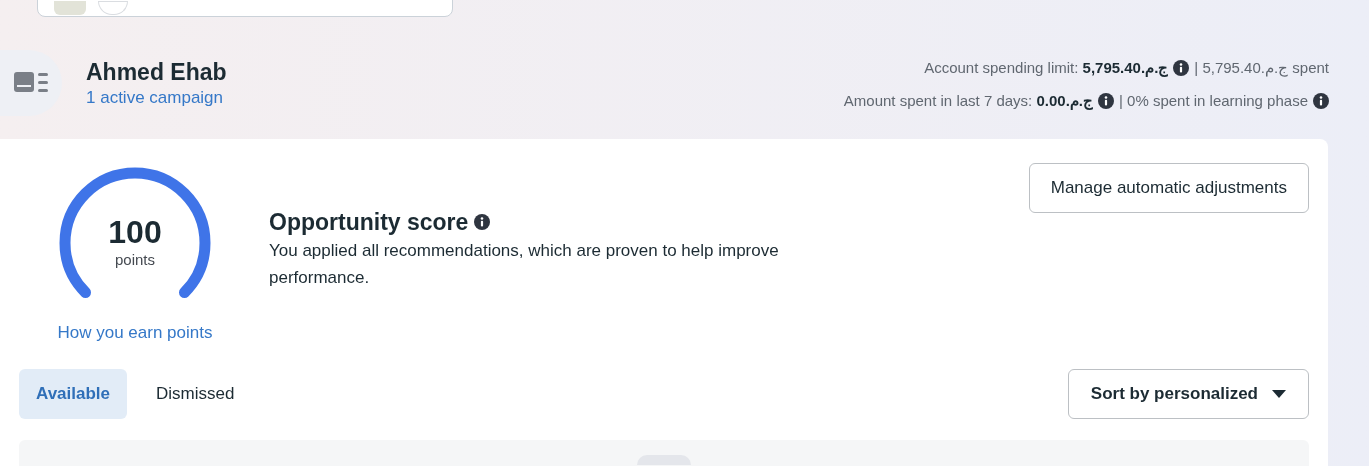  What do you see at coordinates (1261, 68) in the screenshot?
I see `spending-detail: | ج.م.5,795.40 spent` at bounding box center [1261, 68].